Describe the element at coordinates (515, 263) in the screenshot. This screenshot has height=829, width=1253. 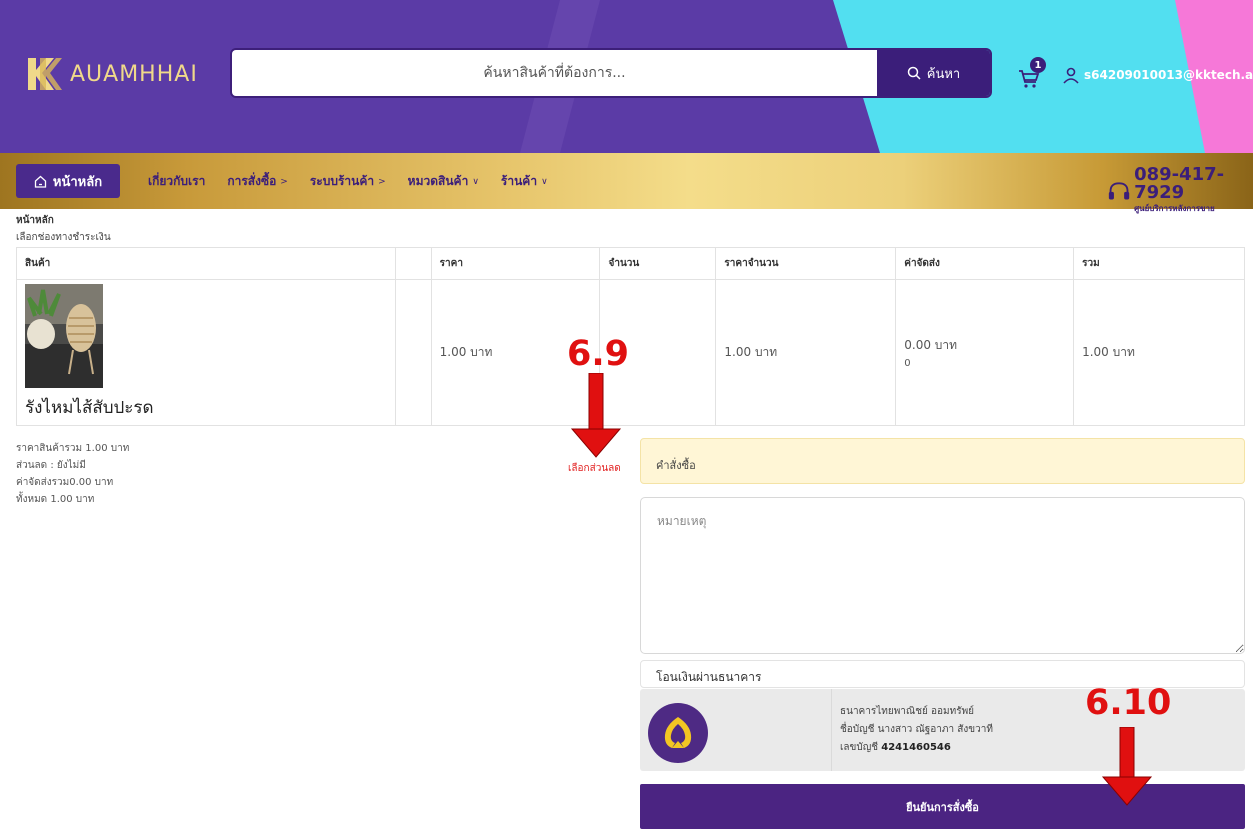
I see `column-header: ราคา` at that location.